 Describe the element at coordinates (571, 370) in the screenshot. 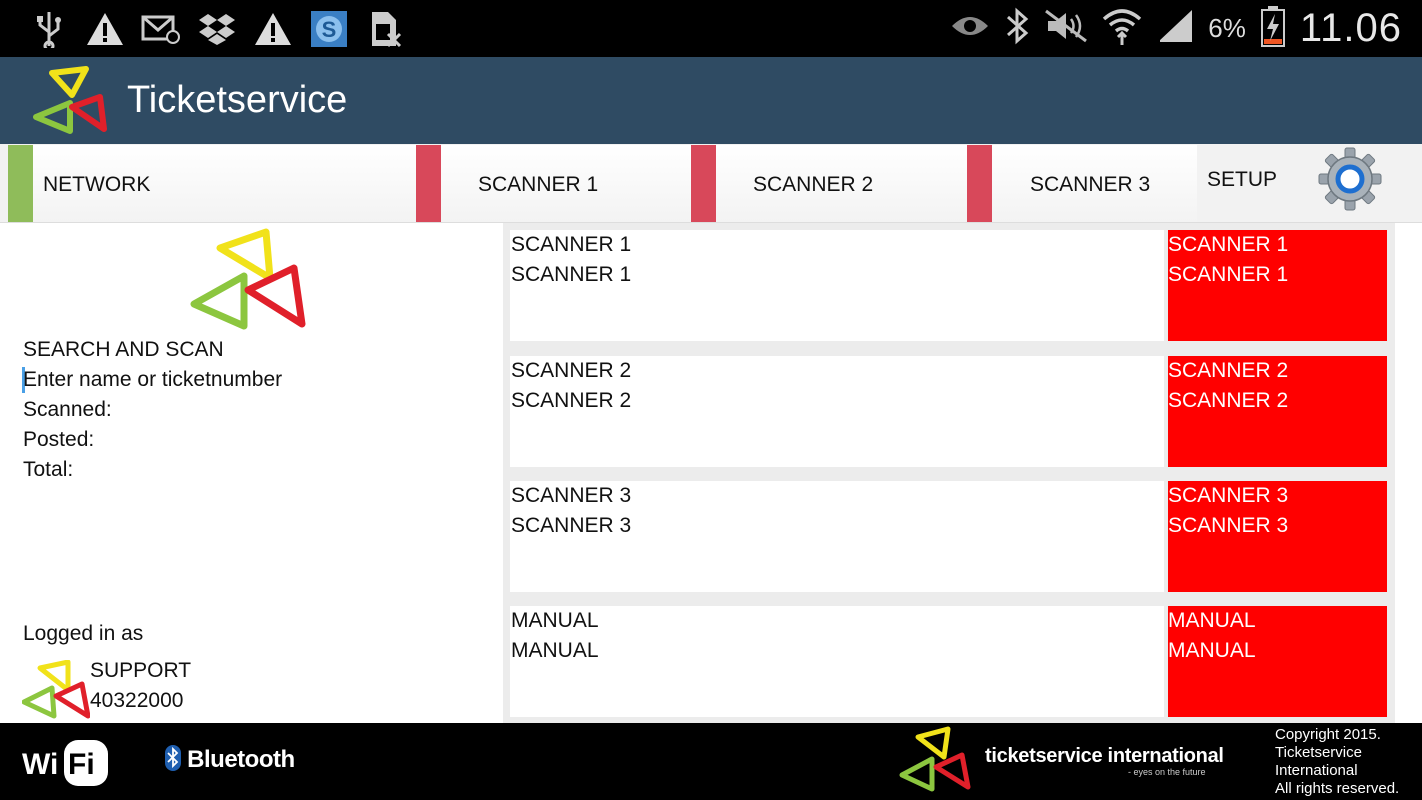

I see `scanner-2-line-1: SCANNER 2` at that location.